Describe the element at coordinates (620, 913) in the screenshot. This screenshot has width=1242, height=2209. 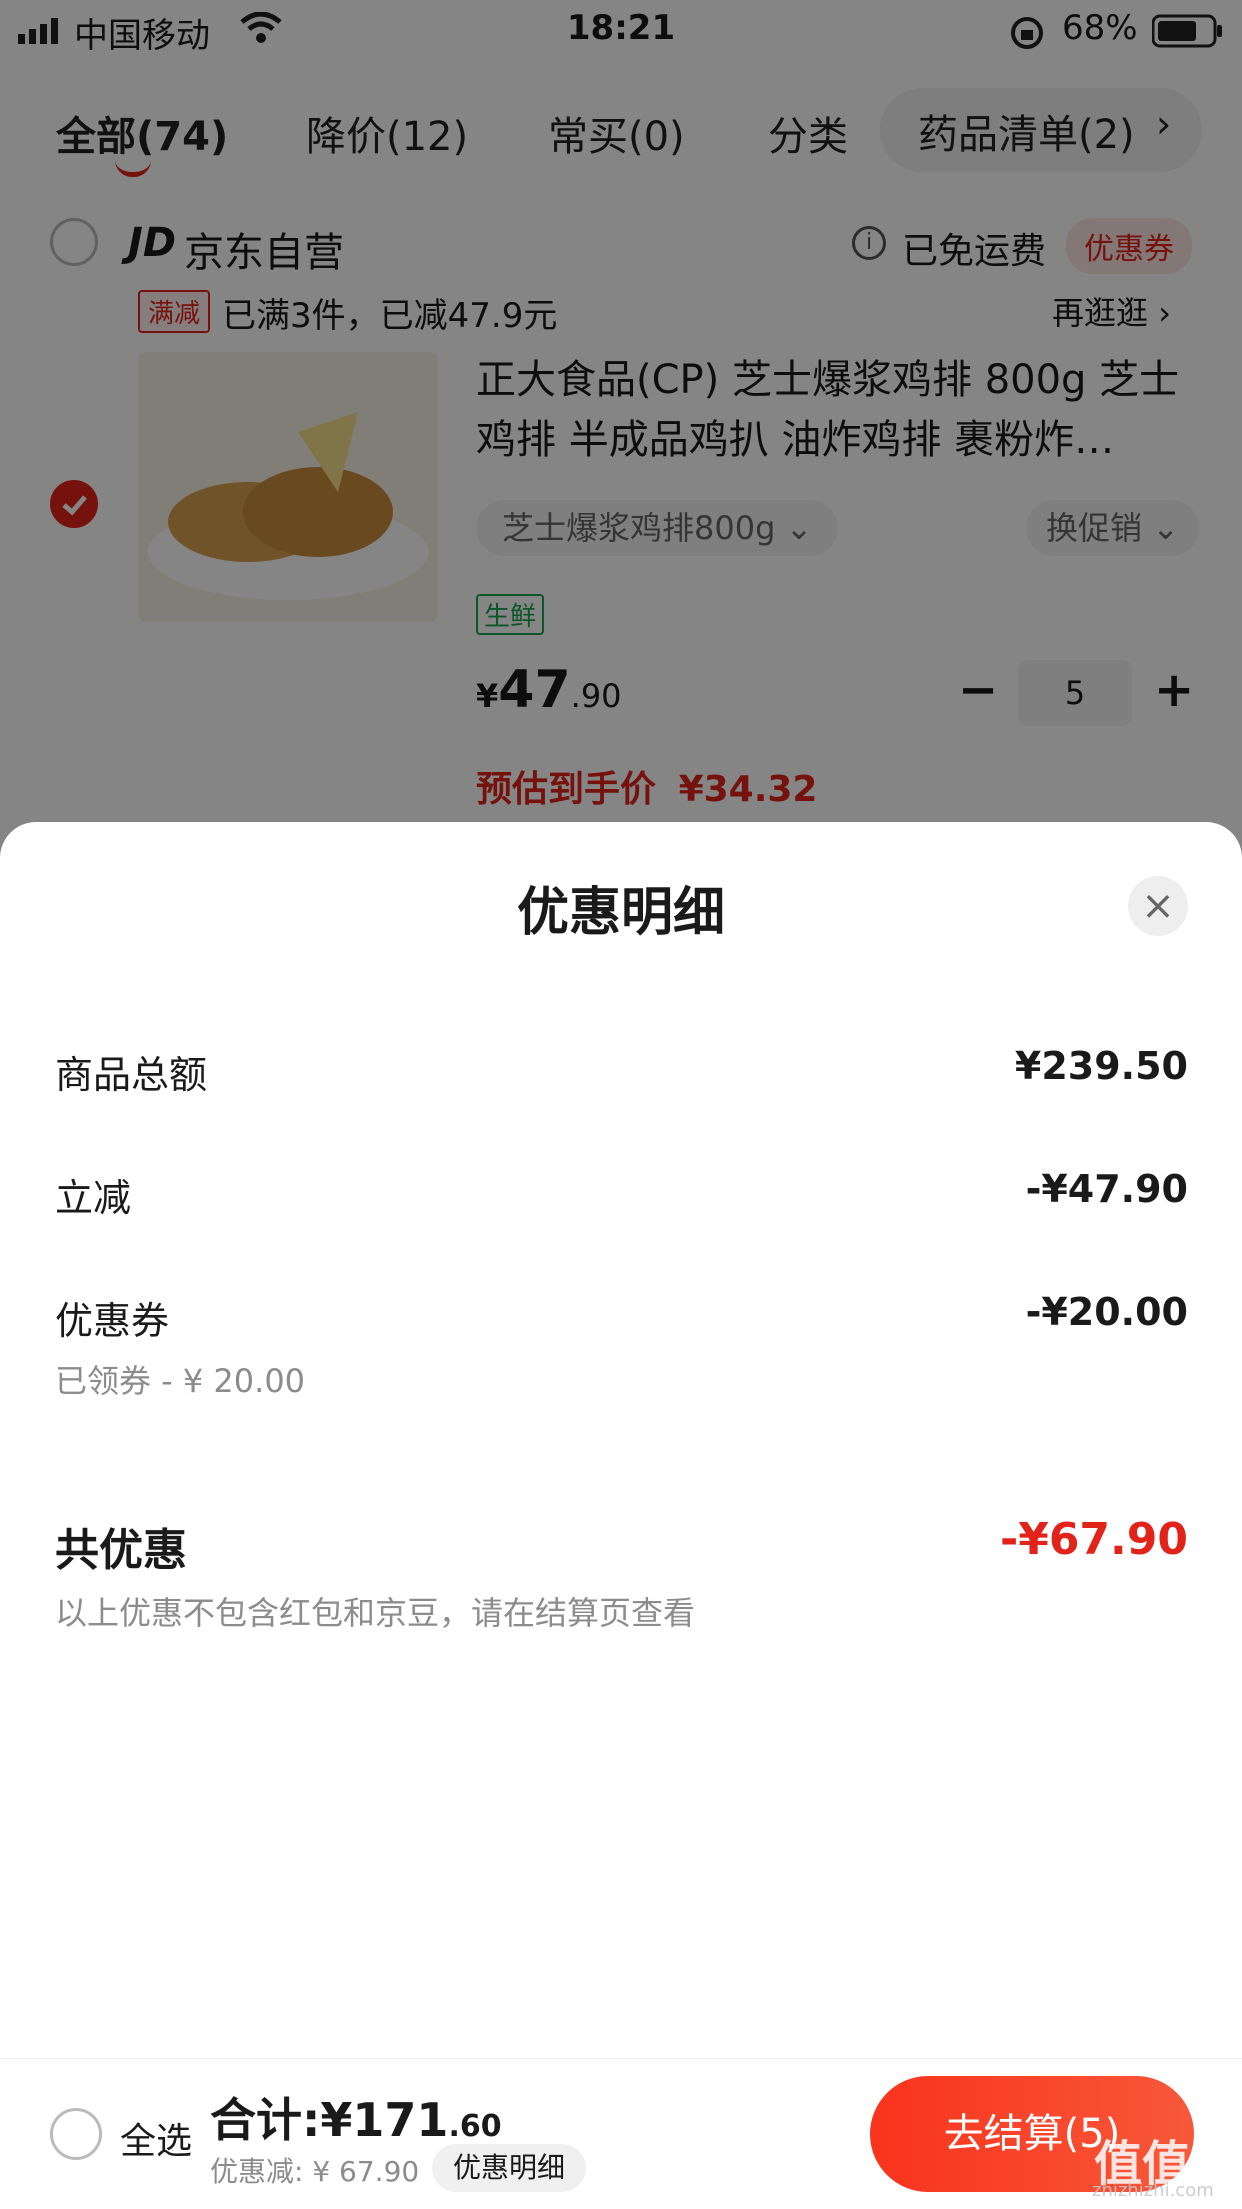
I see `sheet-title: 优惠明细` at that location.